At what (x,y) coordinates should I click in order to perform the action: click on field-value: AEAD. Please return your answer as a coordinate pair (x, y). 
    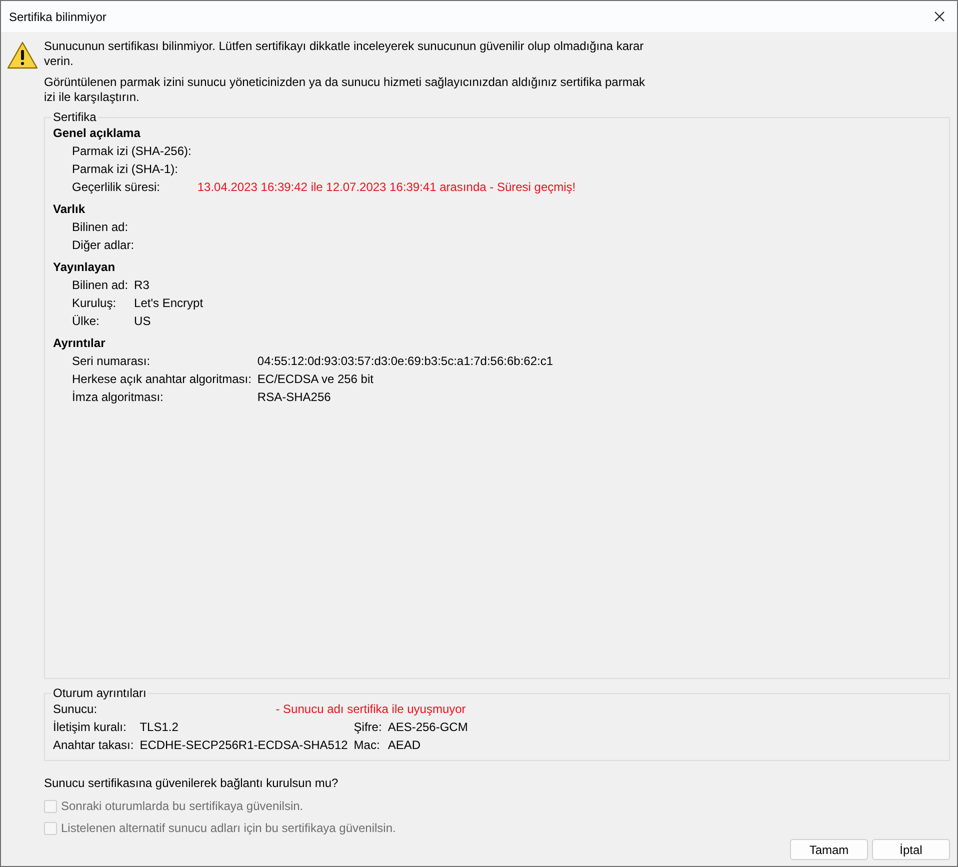
    Looking at the image, I should click on (405, 745).